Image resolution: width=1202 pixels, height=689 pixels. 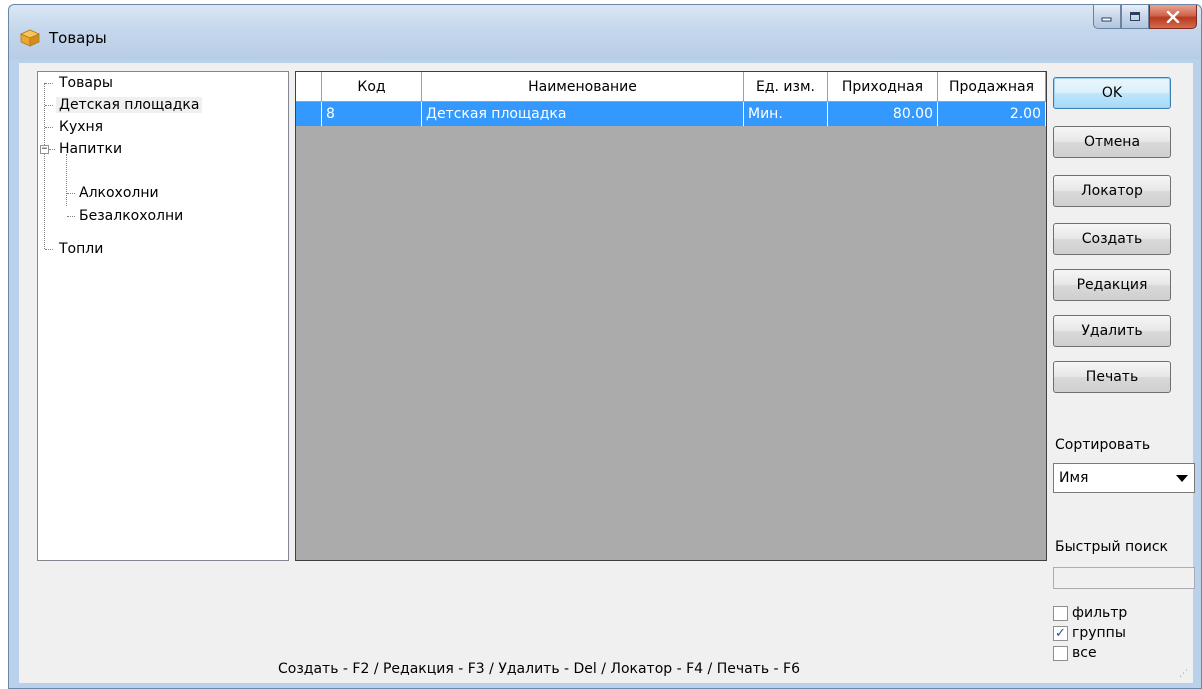 What do you see at coordinates (1060, 613) in the screenshot?
I see `filter-checkbox` at bounding box center [1060, 613].